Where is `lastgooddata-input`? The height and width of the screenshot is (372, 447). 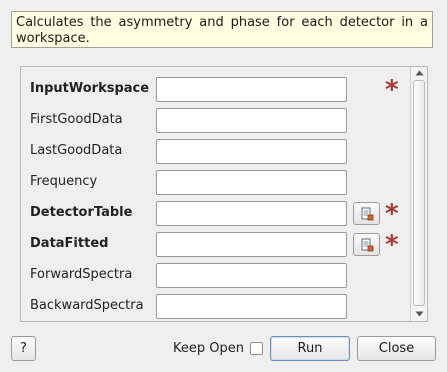
lastgooddata-input is located at coordinates (251, 151).